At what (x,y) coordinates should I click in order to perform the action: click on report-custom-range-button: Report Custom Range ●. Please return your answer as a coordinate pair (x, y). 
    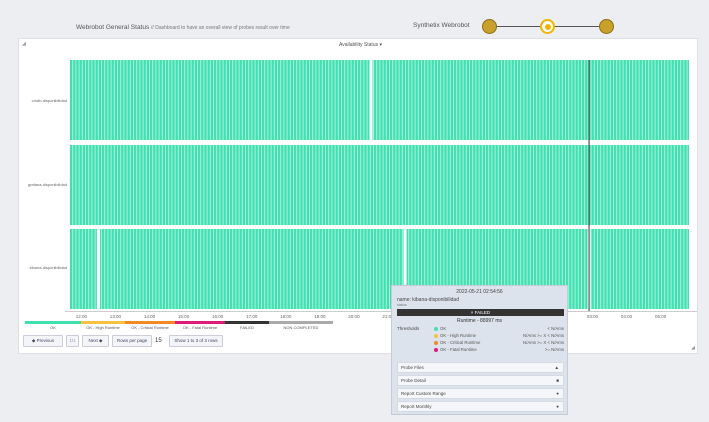
    Looking at the image, I should click on (480, 393).